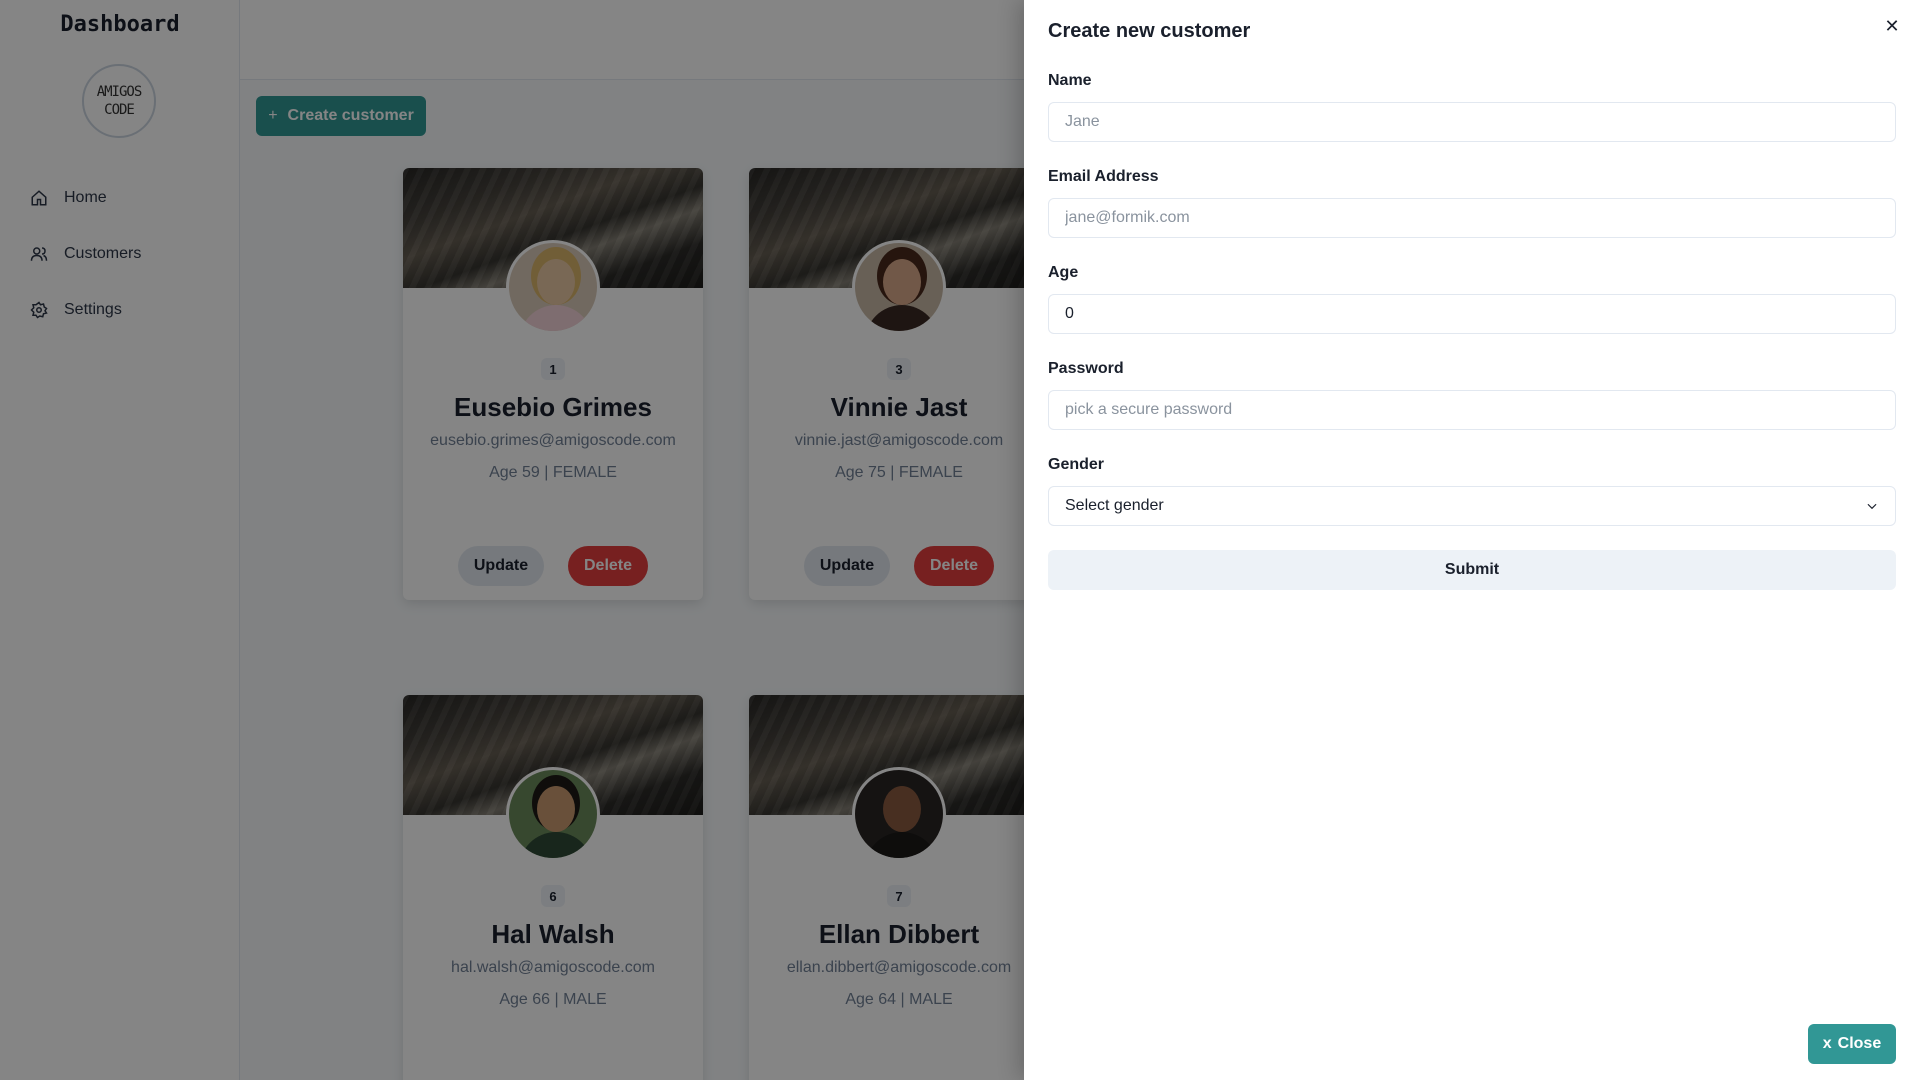 The height and width of the screenshot is (1080, 1920). I want to click on submit-button: Submit, so click(1472, 570).